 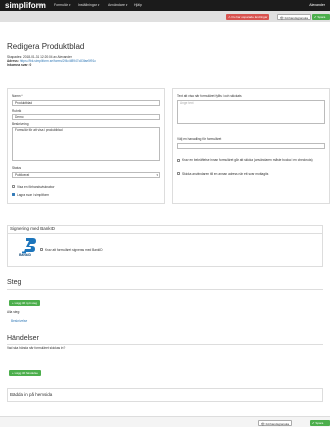 What do you see at coordinates (33, 194) in the screenshot?
I see `save-responses-label: Lagra svar i simpliform` at bounding box center [33, 194].